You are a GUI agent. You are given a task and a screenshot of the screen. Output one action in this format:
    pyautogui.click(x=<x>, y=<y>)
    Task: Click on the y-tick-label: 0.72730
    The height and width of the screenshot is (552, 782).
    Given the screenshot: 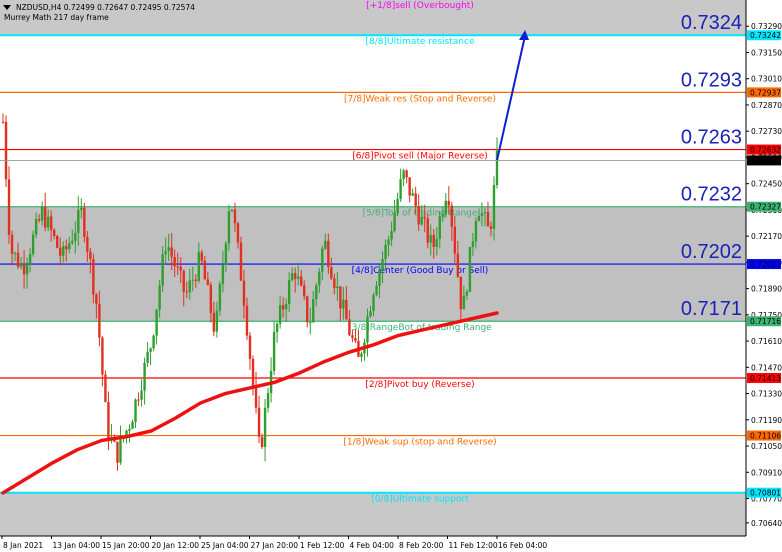 What is the action you would take?
    pyautogui.click(x=766, y=131)
    